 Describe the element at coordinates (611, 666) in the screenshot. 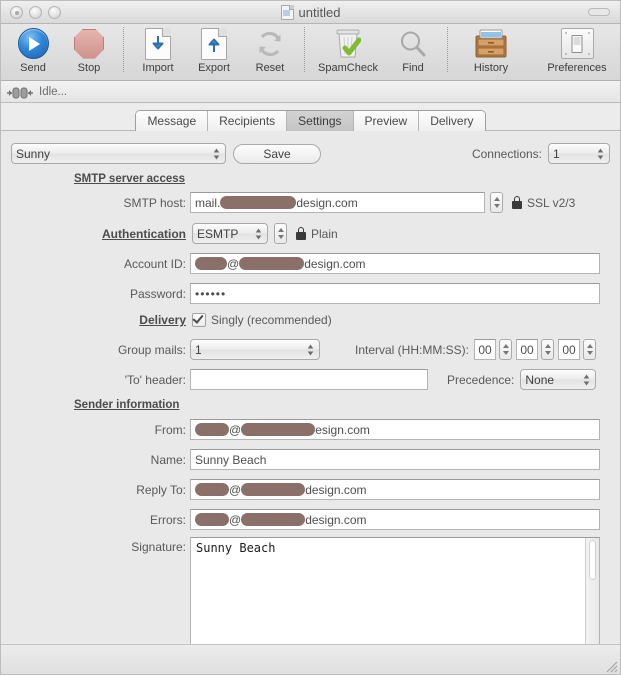

I see `resize-grip-icon` at that location.